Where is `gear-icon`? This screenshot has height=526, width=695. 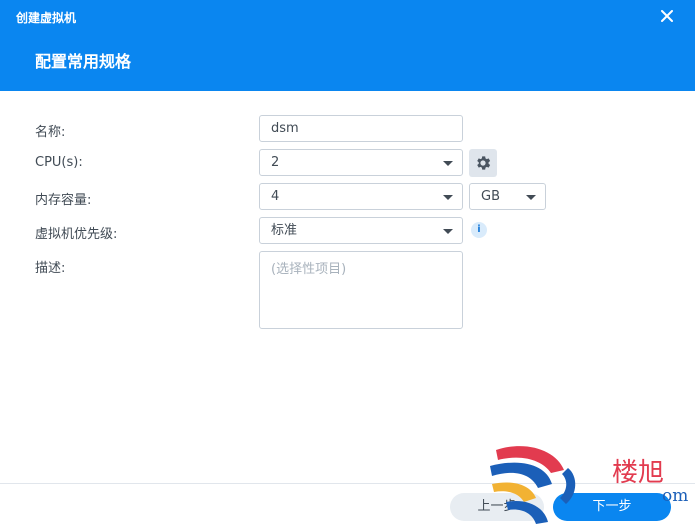 gear-icon is located at coordinates (484, 163).